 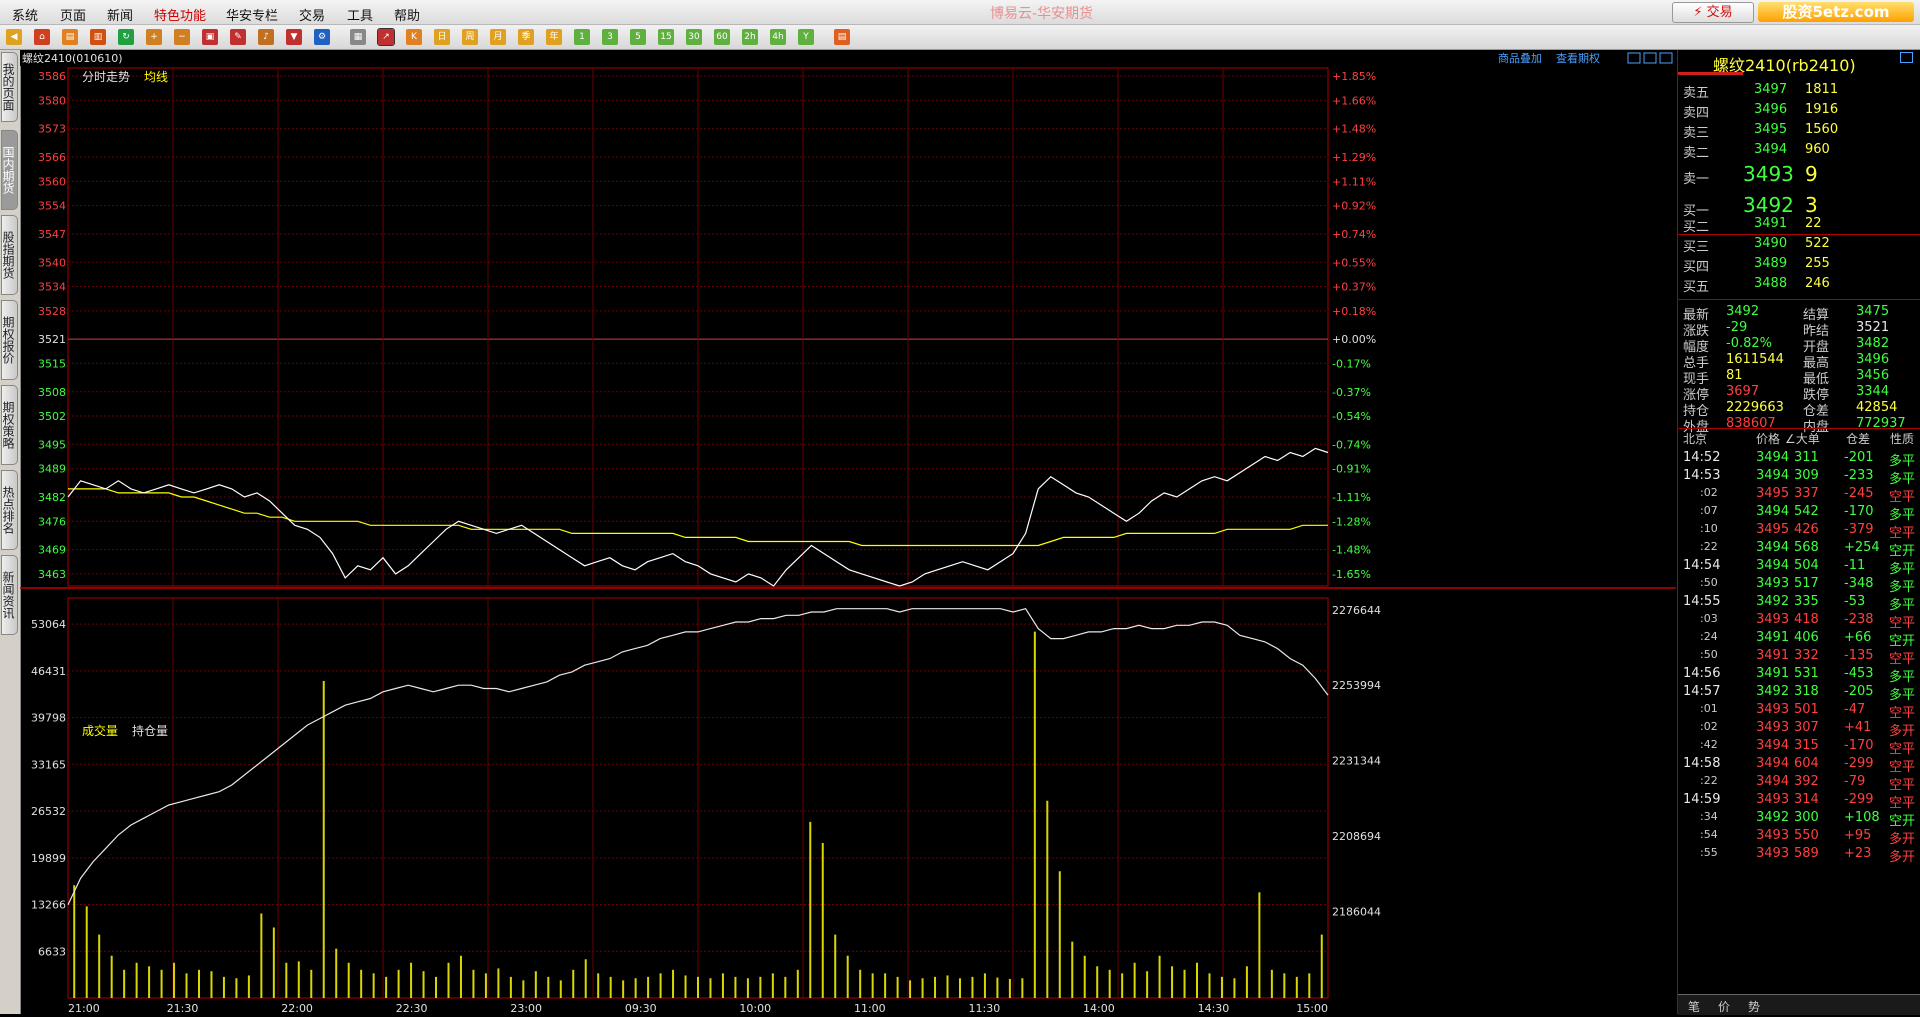 What do you see at coordinates (1354, 157) in the screenshot?
I see `pct-tick-label: +1.29%` at bounding box center [1354, 157].